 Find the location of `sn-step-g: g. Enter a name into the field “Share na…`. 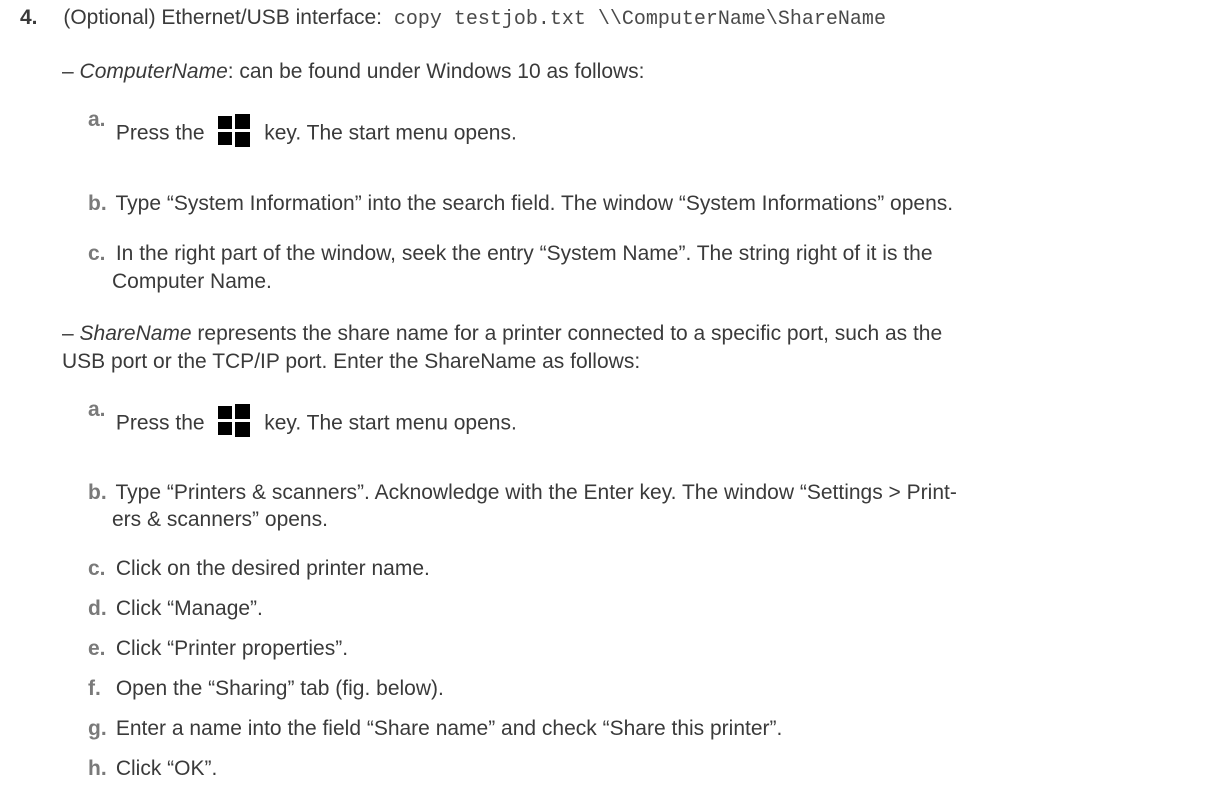

sn-step-g: g. Enter a name into the field “Share na… is located at coordinates (435, 729).